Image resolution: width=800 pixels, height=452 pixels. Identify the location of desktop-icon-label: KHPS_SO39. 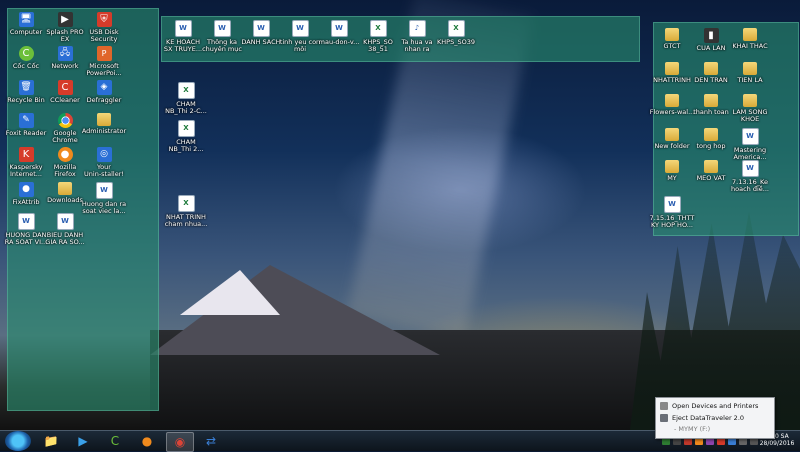
(456, 42).